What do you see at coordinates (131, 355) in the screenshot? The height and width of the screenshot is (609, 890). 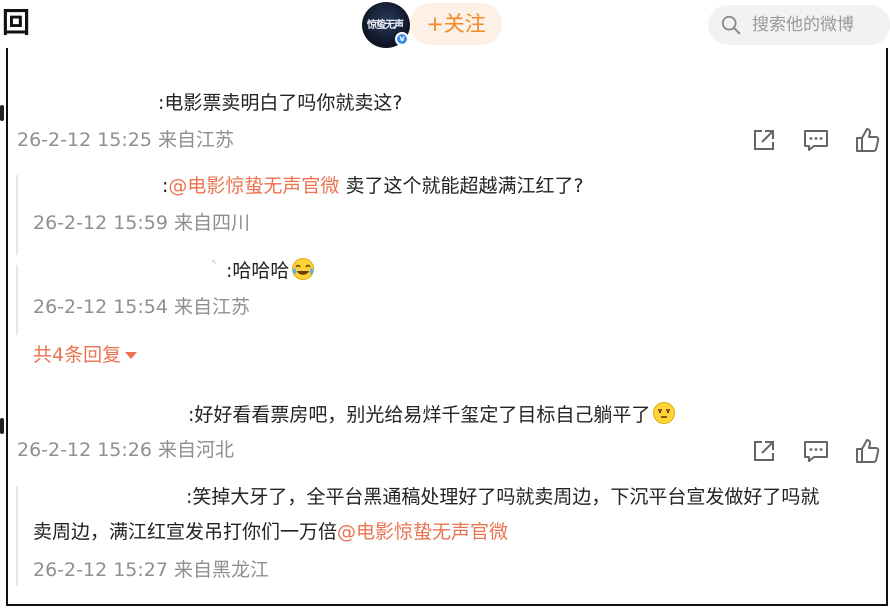 I see `caret-down-icon` at bounding box center [131, 355].